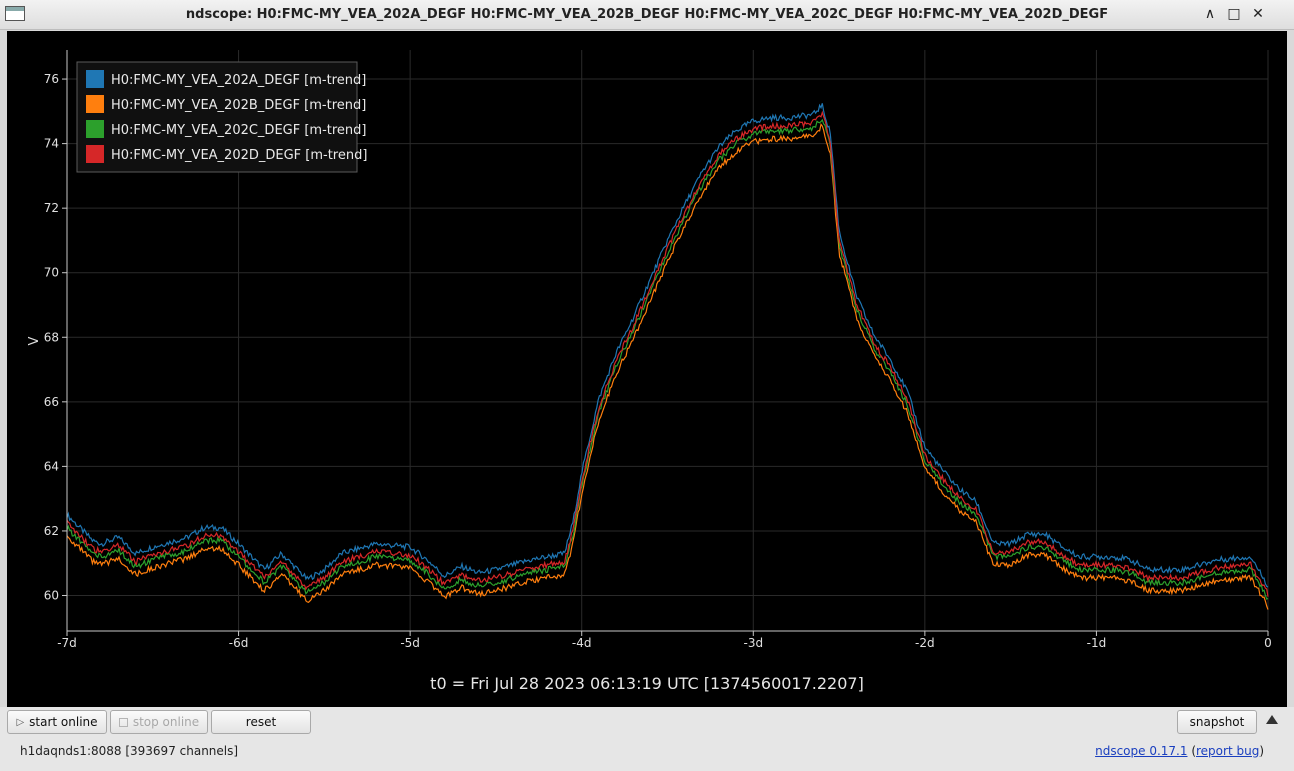 The width and height of the screenshot is (1294, 771). What do you see at coordinates (51, 144) in the screenshot?
I see `y-tick-label: 74` at bounding box center [51, 144].